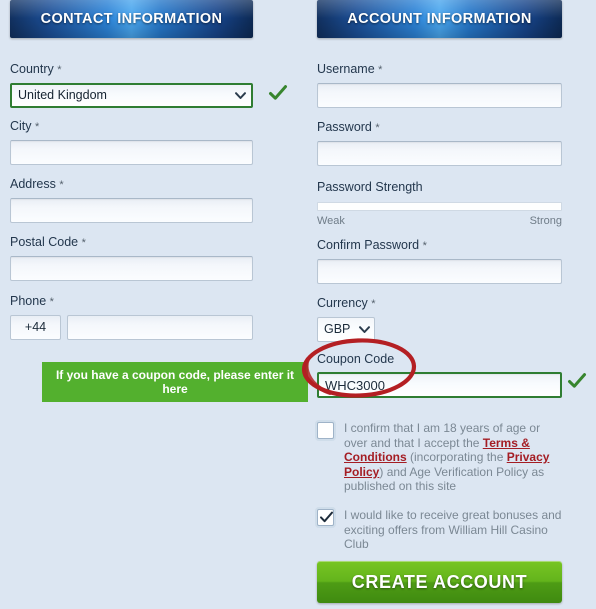 The height and width of the screenshot is (609, 596). Describe the element at coordinates (131, 268) in the screenshot. I see `postal-code-input` at that location.